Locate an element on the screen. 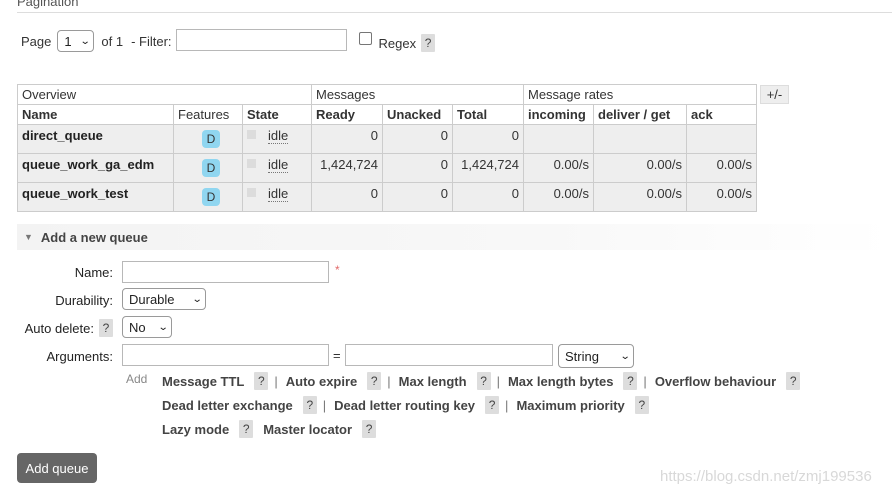 This screenshot has height=496, width=892. overflow-behaviour-help-button: ? is located at coordinates (793, 381).